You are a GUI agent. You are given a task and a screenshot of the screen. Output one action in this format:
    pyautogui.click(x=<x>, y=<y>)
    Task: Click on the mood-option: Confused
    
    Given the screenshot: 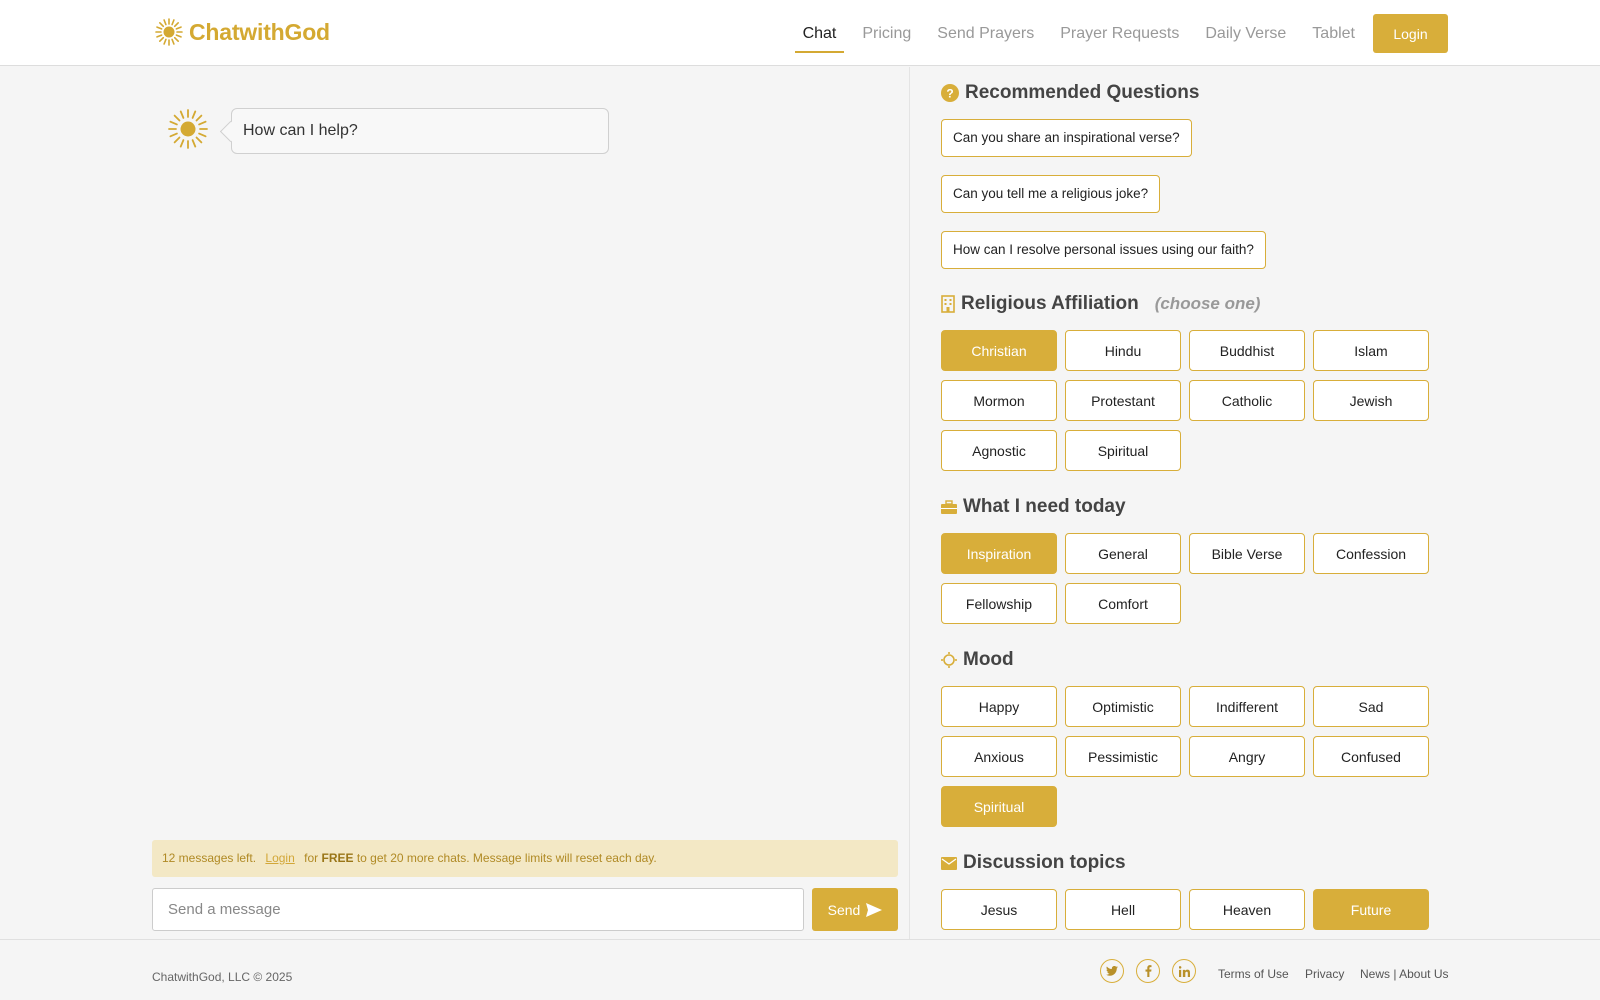 What is the action you would take?
    pyautogui.click(x=1371, y=756)
    